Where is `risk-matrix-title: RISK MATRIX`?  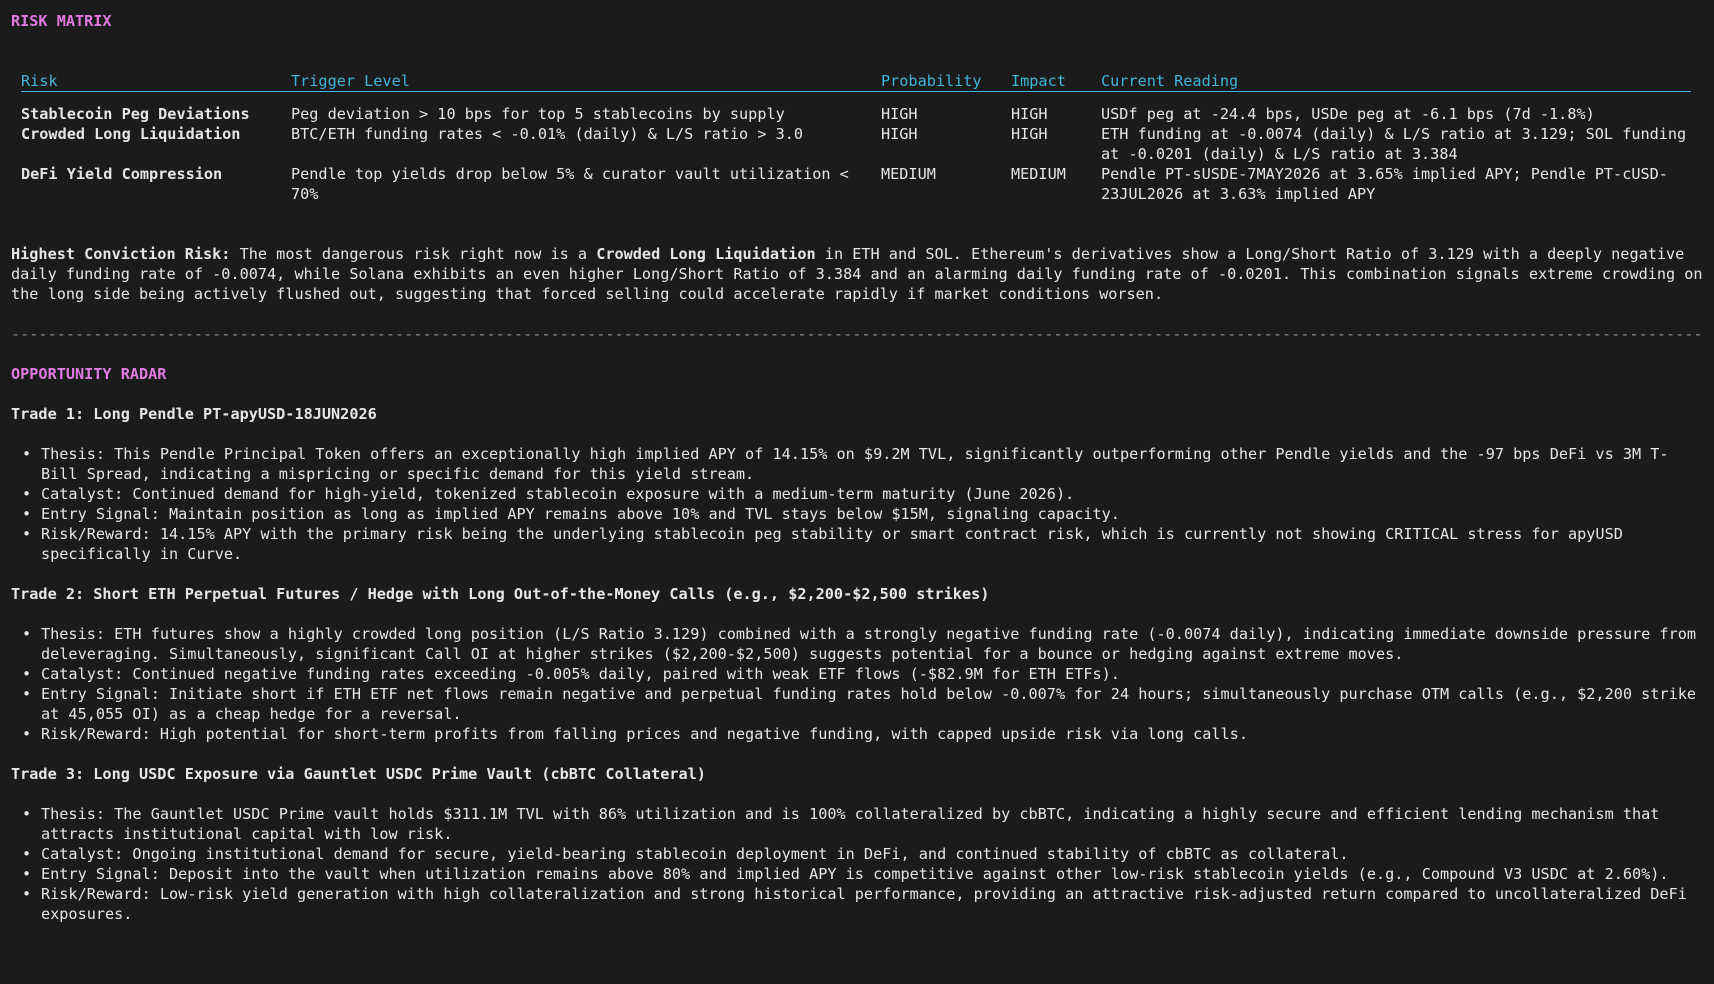
risk-matrix-title: RISK MATRIX is located at coordinates (61, 21).